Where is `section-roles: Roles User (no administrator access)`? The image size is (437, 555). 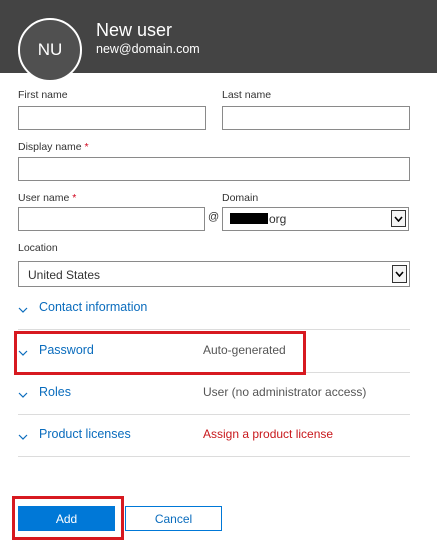
section-roles: Roles User (no administrator access) is located at coordinates (214, 393).